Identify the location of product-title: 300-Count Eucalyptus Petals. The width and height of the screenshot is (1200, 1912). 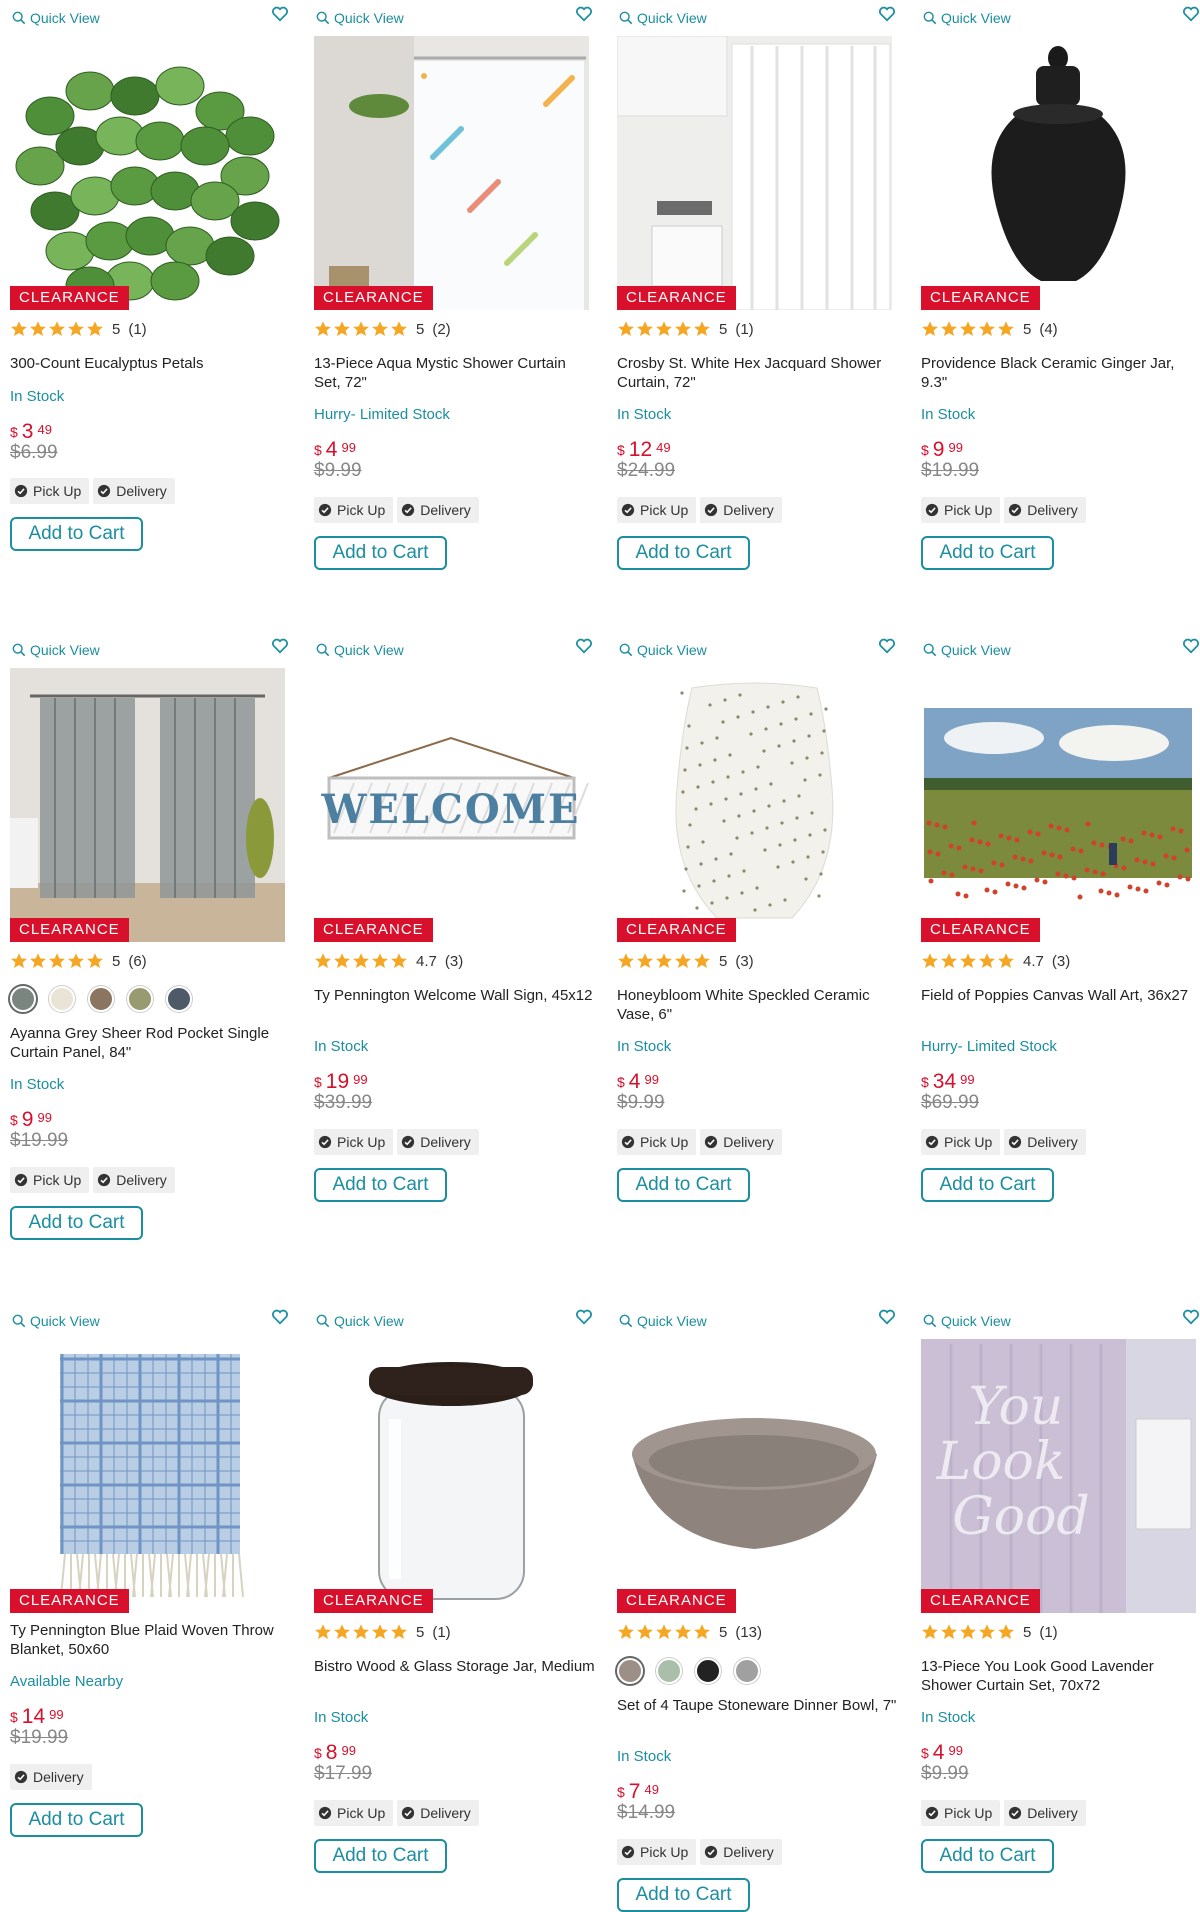
(151, 363).